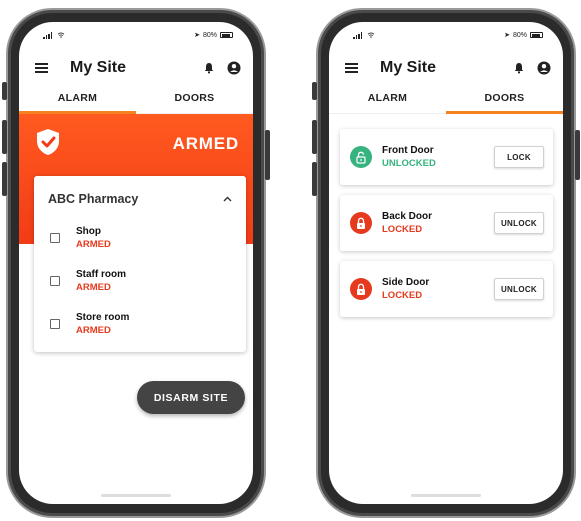 The image size is (581, 521). I want to click on room-name: Staff room, so click(101, 274).